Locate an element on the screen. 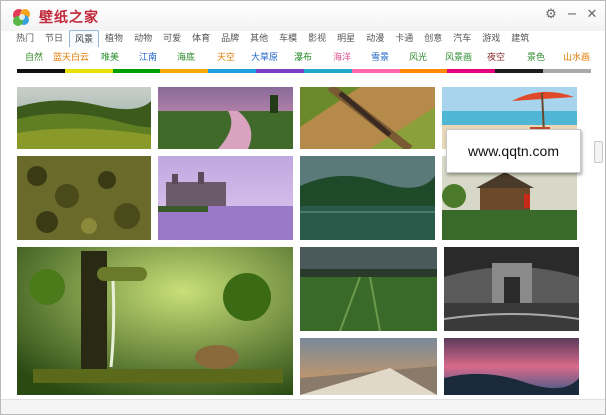  subcategory-link: 风光 is located at coordinates (418, 57).